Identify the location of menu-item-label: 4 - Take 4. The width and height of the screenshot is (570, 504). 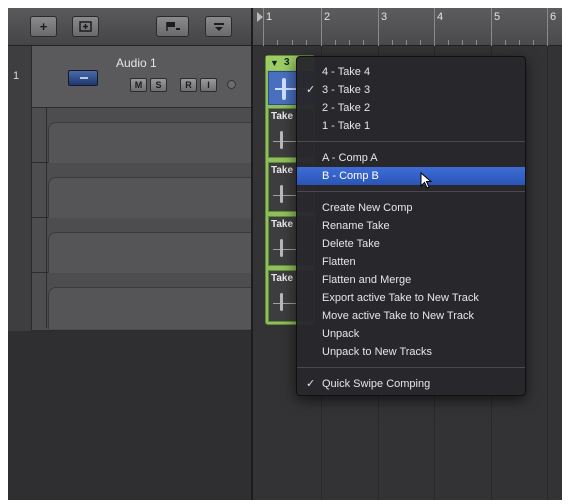
(346, 72).